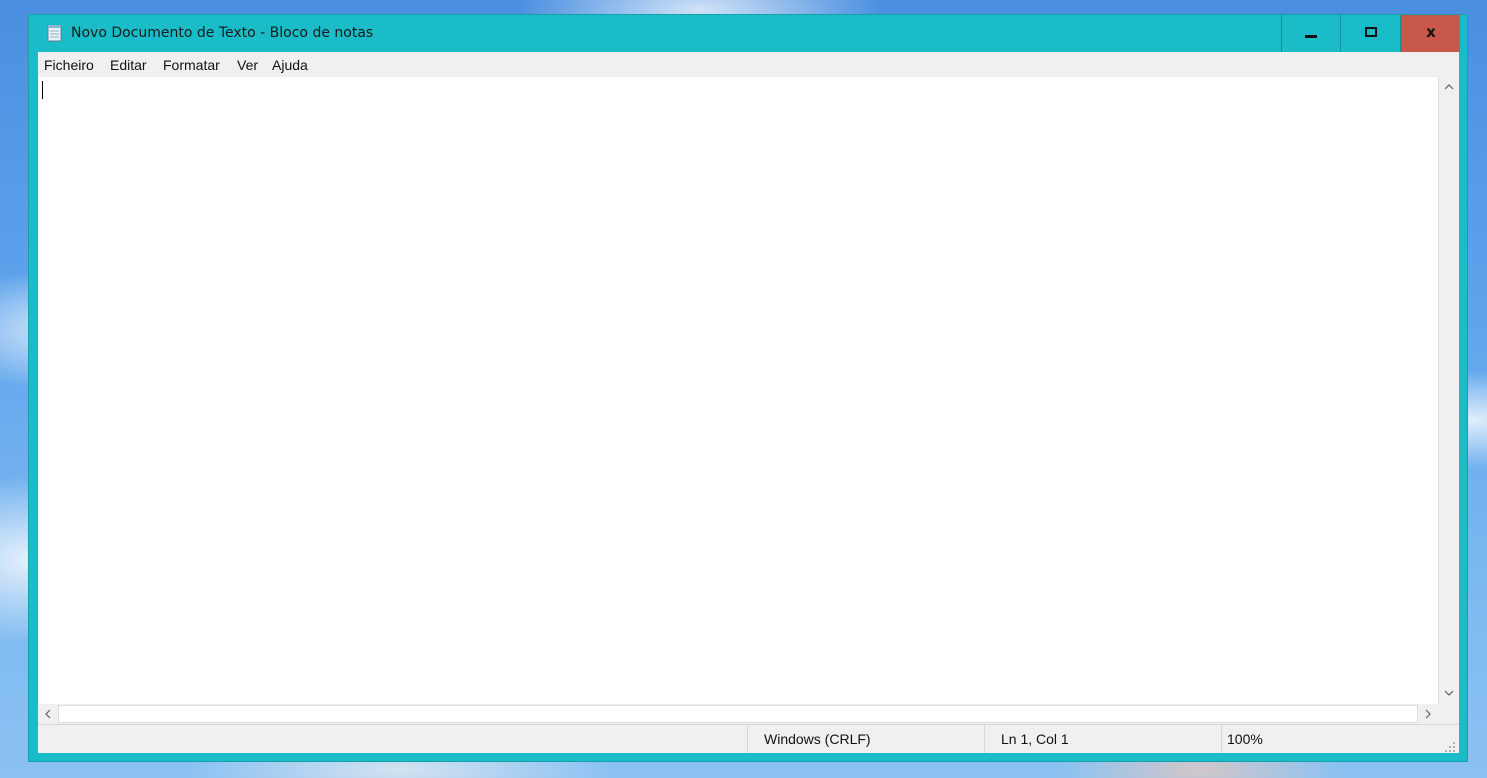  I want to click on maximize-icon, so click(1371, 32).